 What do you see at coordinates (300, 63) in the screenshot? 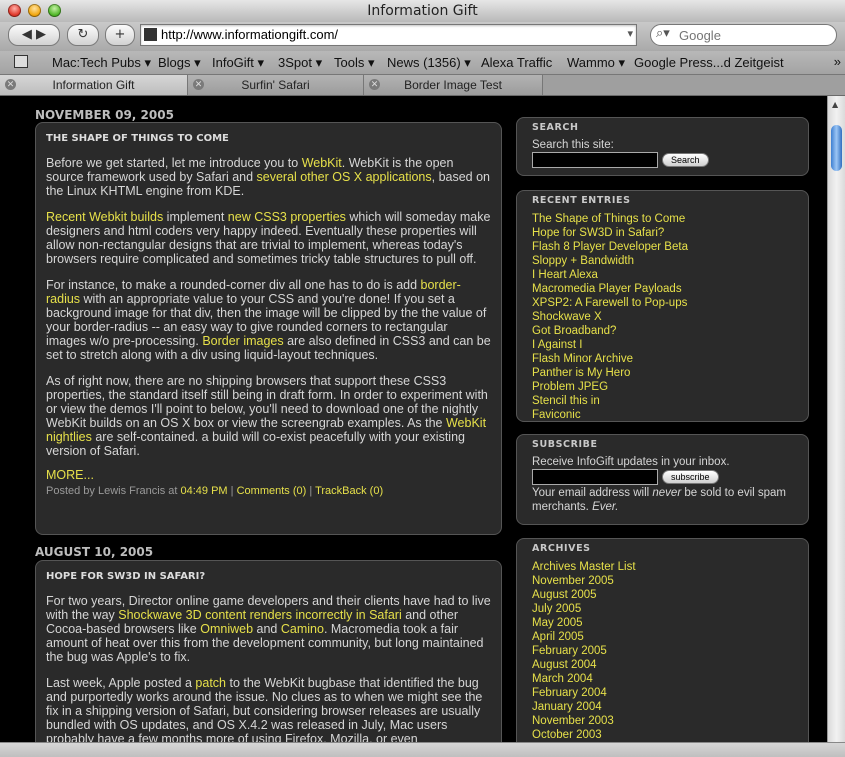
I see `bookmark-3spot: 3Spot ▾` at bounding box center [300, 63].